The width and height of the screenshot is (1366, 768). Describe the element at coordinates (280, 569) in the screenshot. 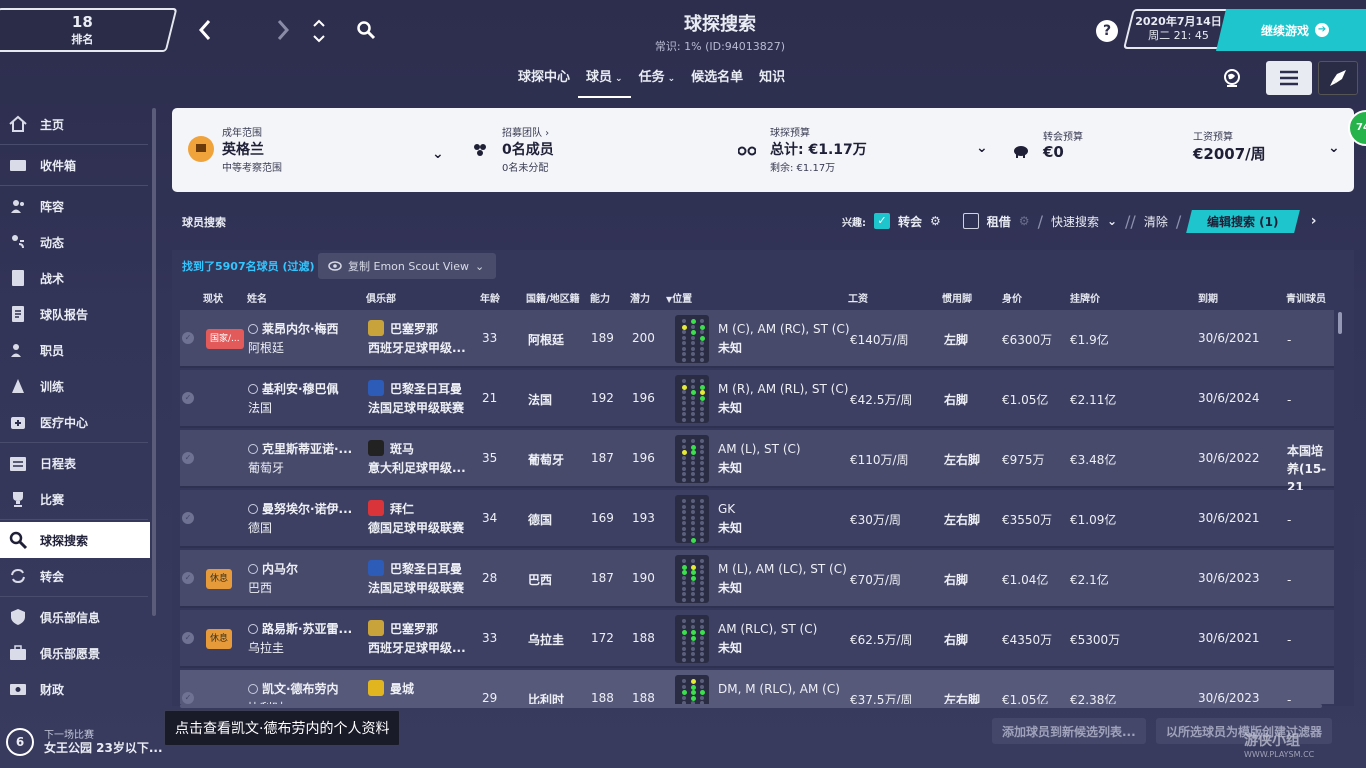

I see `player-name: 内马尔` at that location.